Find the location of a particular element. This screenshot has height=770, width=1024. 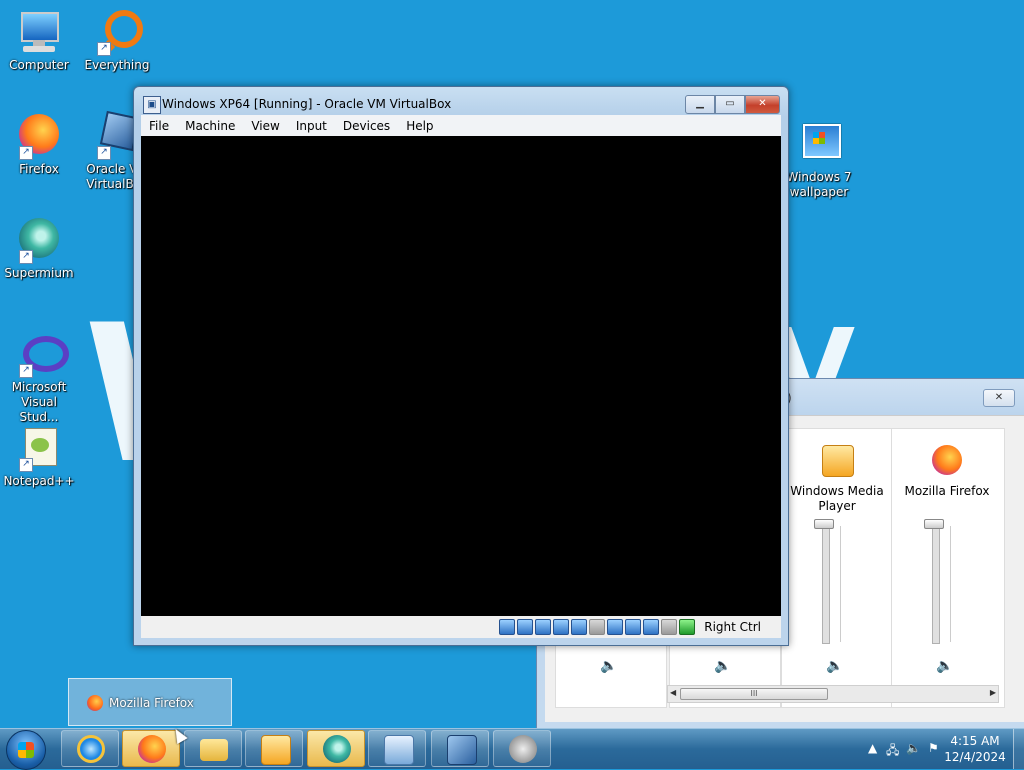

clock: 4:15 AM 12/4/2024 is located at coordinates (975, 749).